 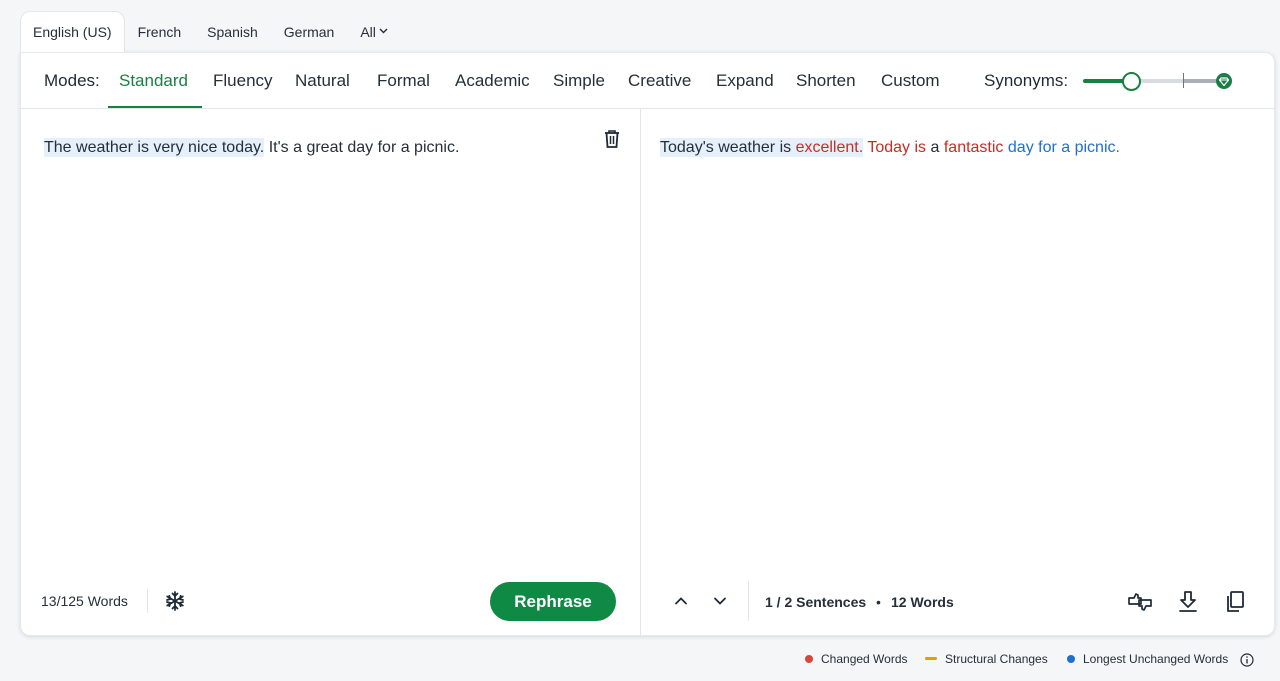 I want to click on info-icon, so click(x=1247, y=660).